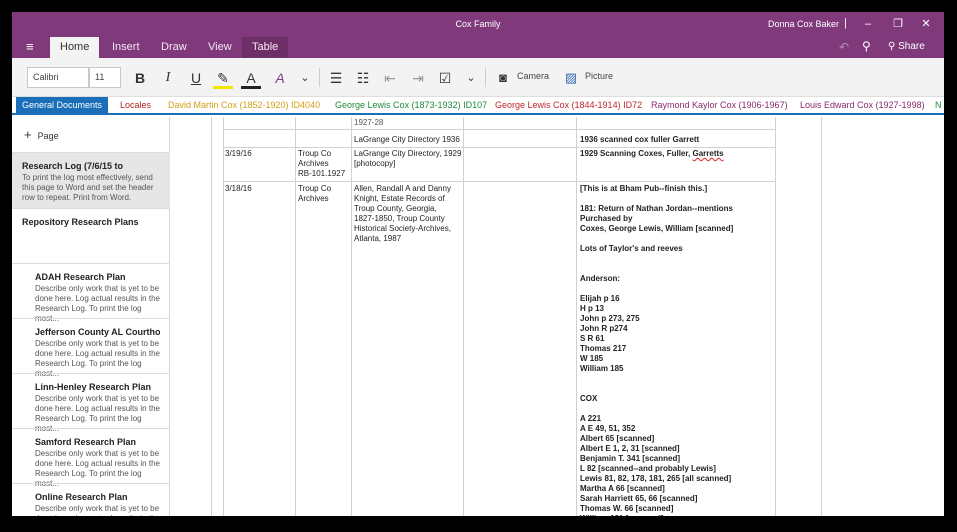 The height and width of the screenshot is (532, 957). What do you see at coordinates (315, 188) in the screenshot?
I see `cell-line: Troup Co` at bounding box center [315, 188].